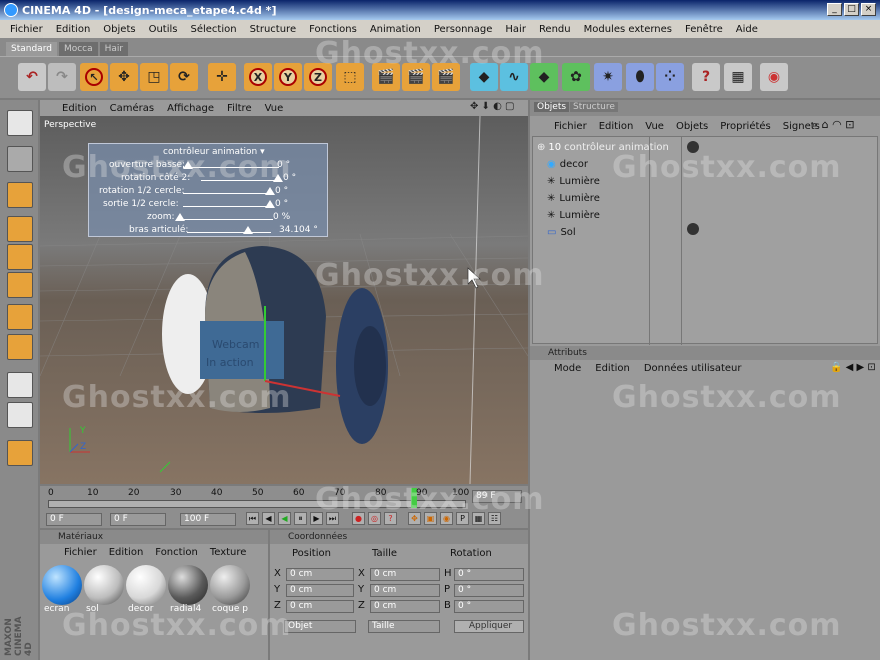 The image size is (880, 660). Describe the element at coordinates (268, 518) in the screenshot. I see `prev-frame-icon: ◀` at that location.